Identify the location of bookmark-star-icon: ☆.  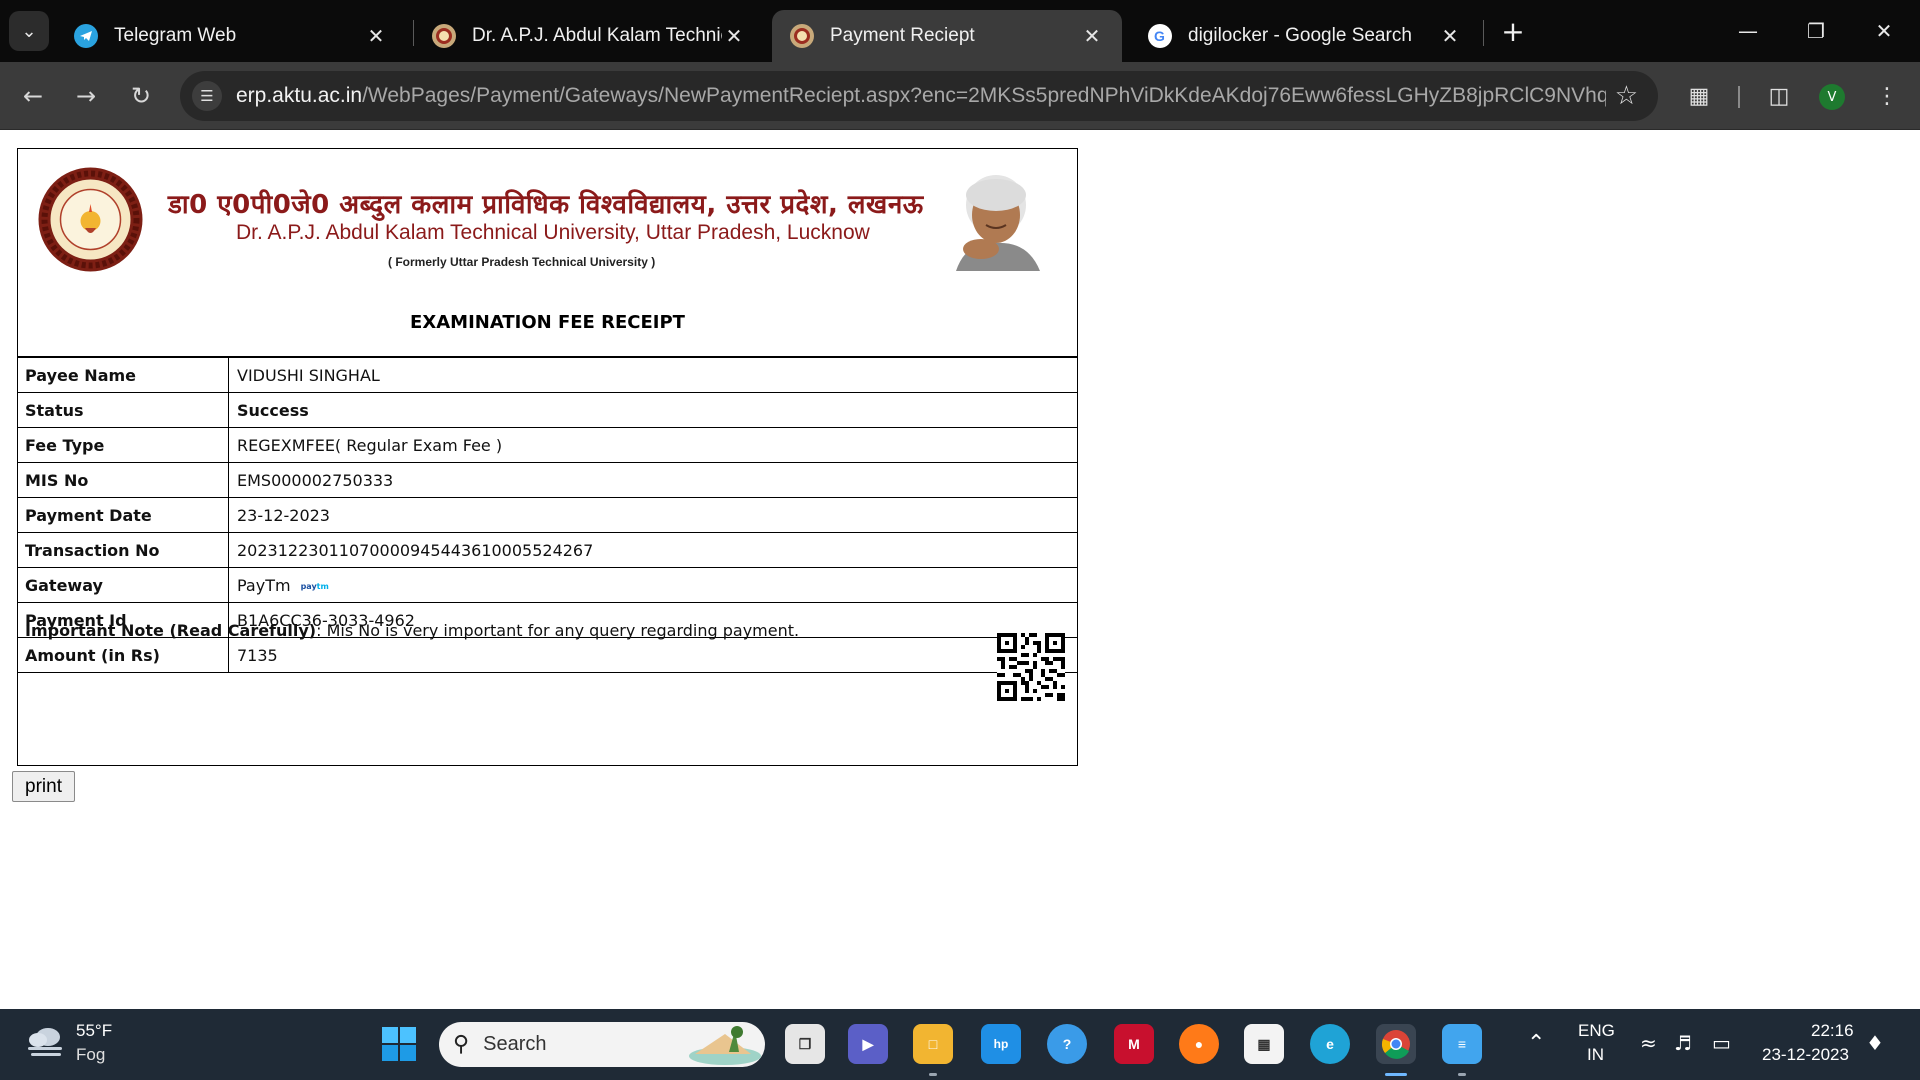
(1626, 96).